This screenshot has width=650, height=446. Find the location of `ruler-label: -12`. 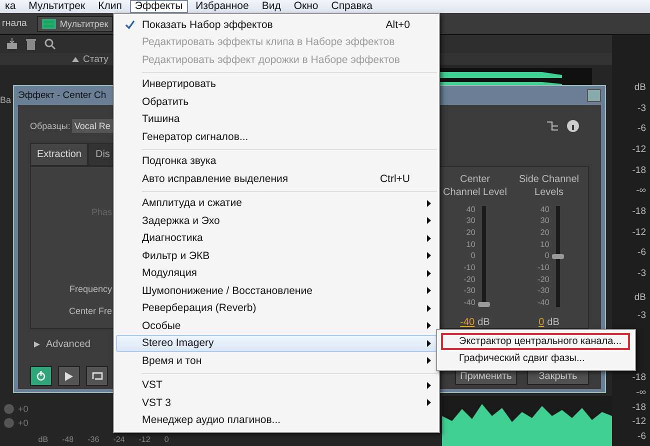

ruler-label: -12 is located at coordinates (144, 439).